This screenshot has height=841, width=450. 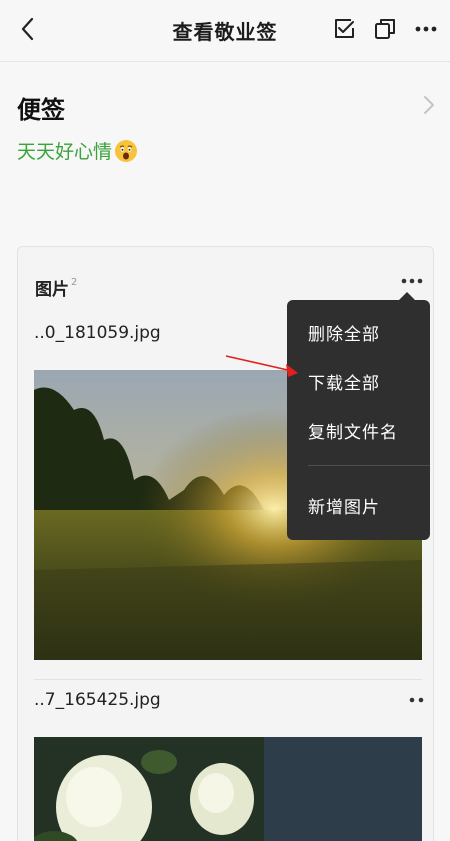 I want to click on copy-icon, so click(x=385, y=29).